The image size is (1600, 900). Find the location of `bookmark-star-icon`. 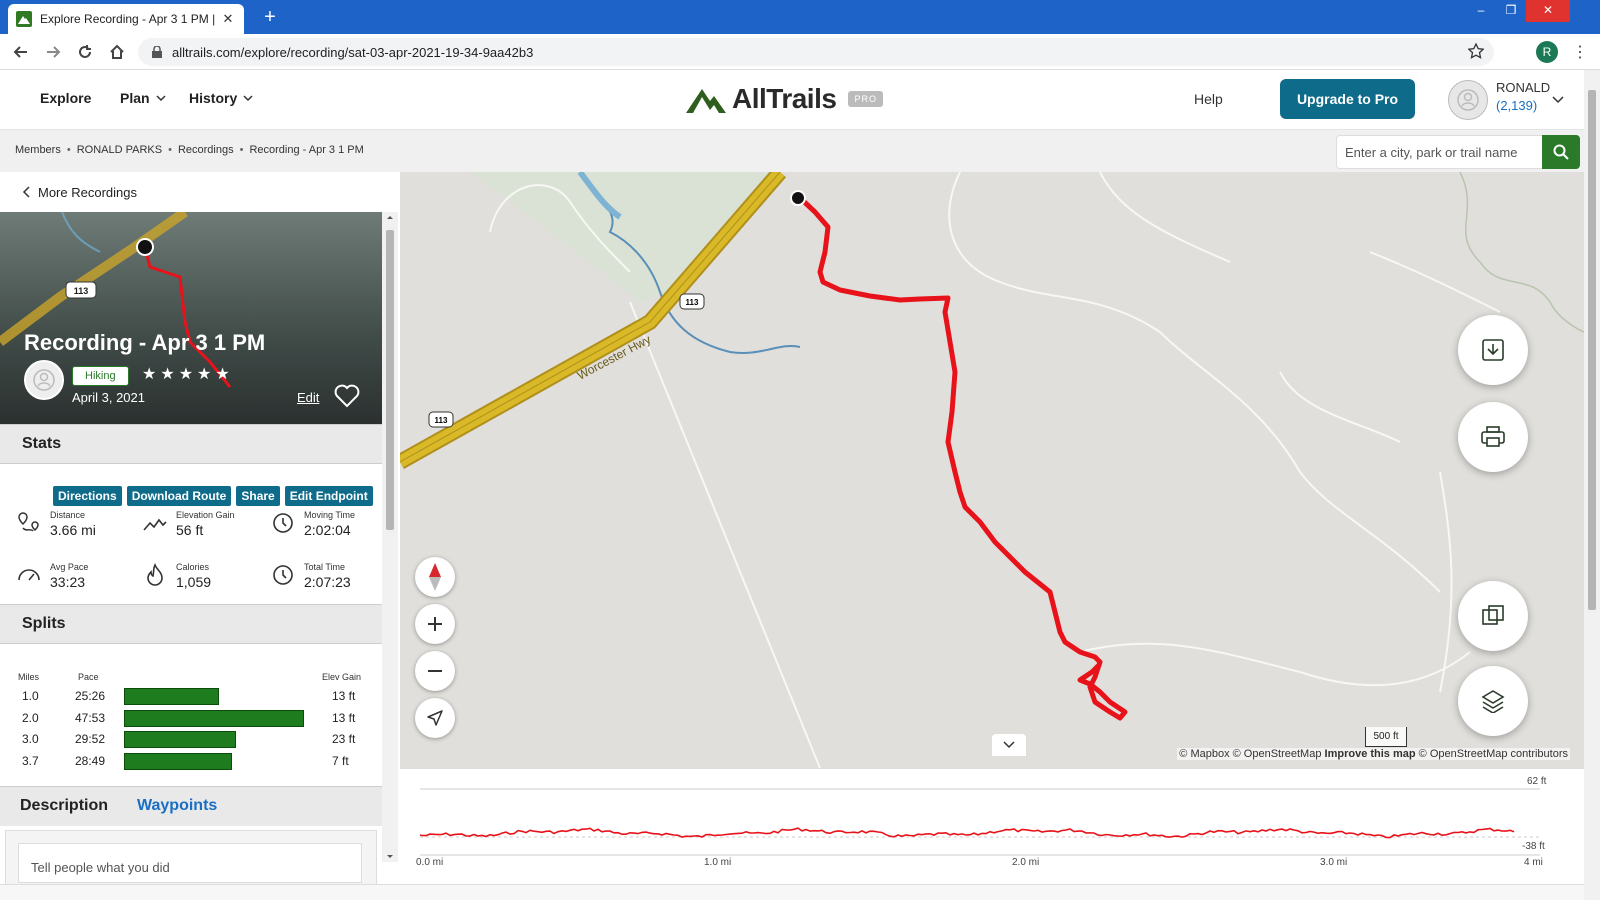

bookmark-star-icon is located at coordinates (1476, 51).